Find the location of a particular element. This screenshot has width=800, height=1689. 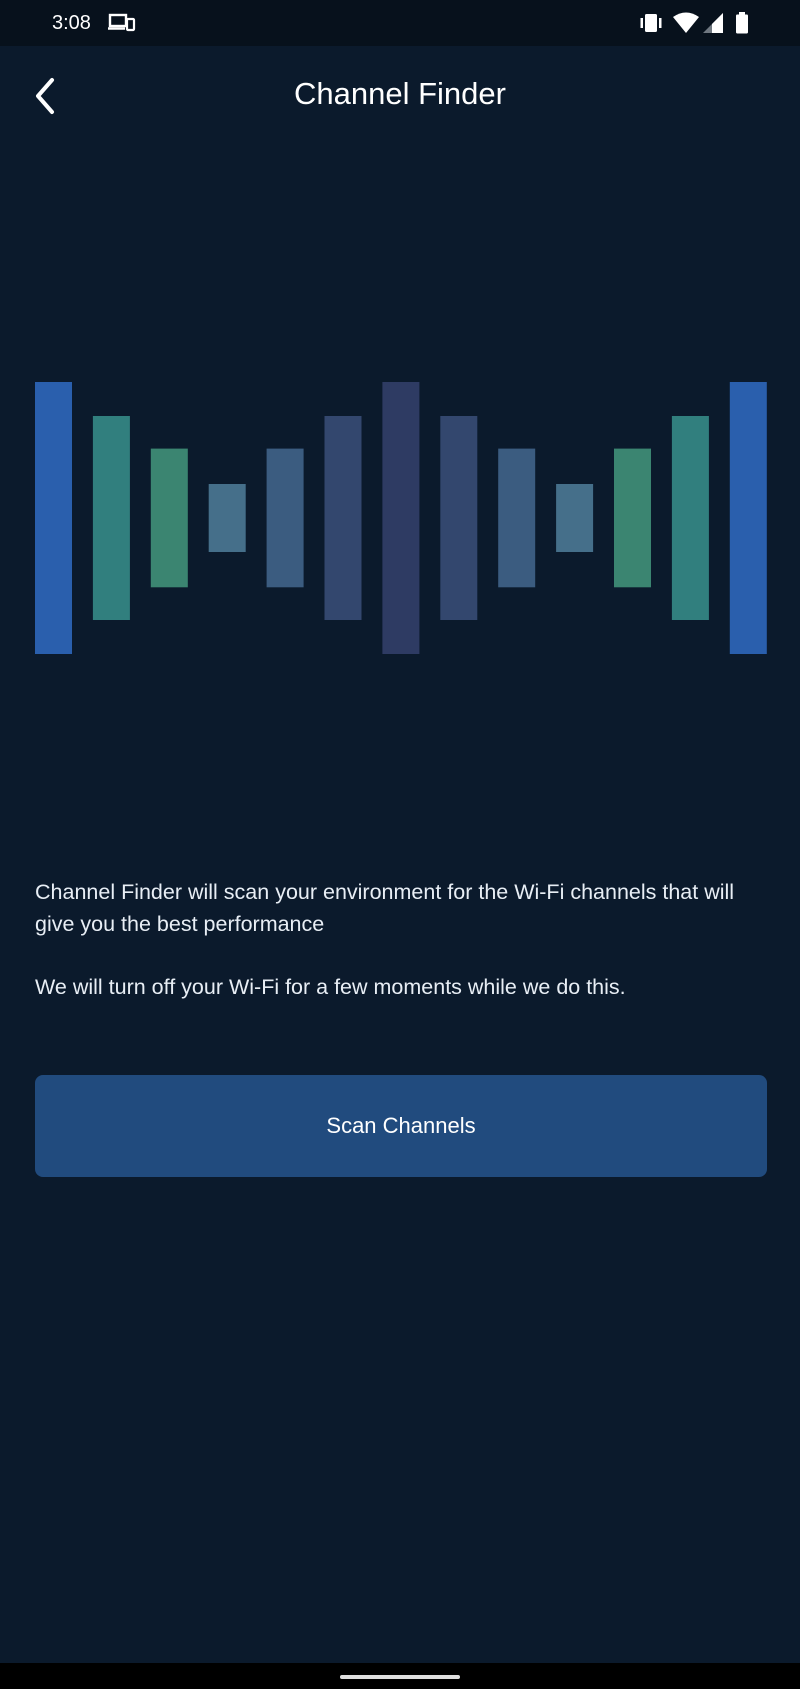

wifi-icon is located at coordinates (686, 23).